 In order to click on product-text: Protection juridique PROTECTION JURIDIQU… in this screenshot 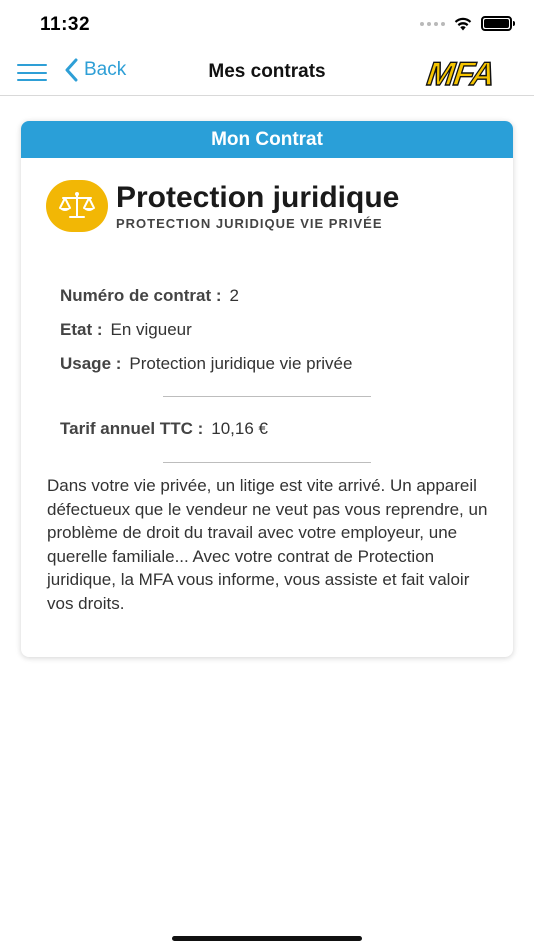, I will do `click(257, 206)`.